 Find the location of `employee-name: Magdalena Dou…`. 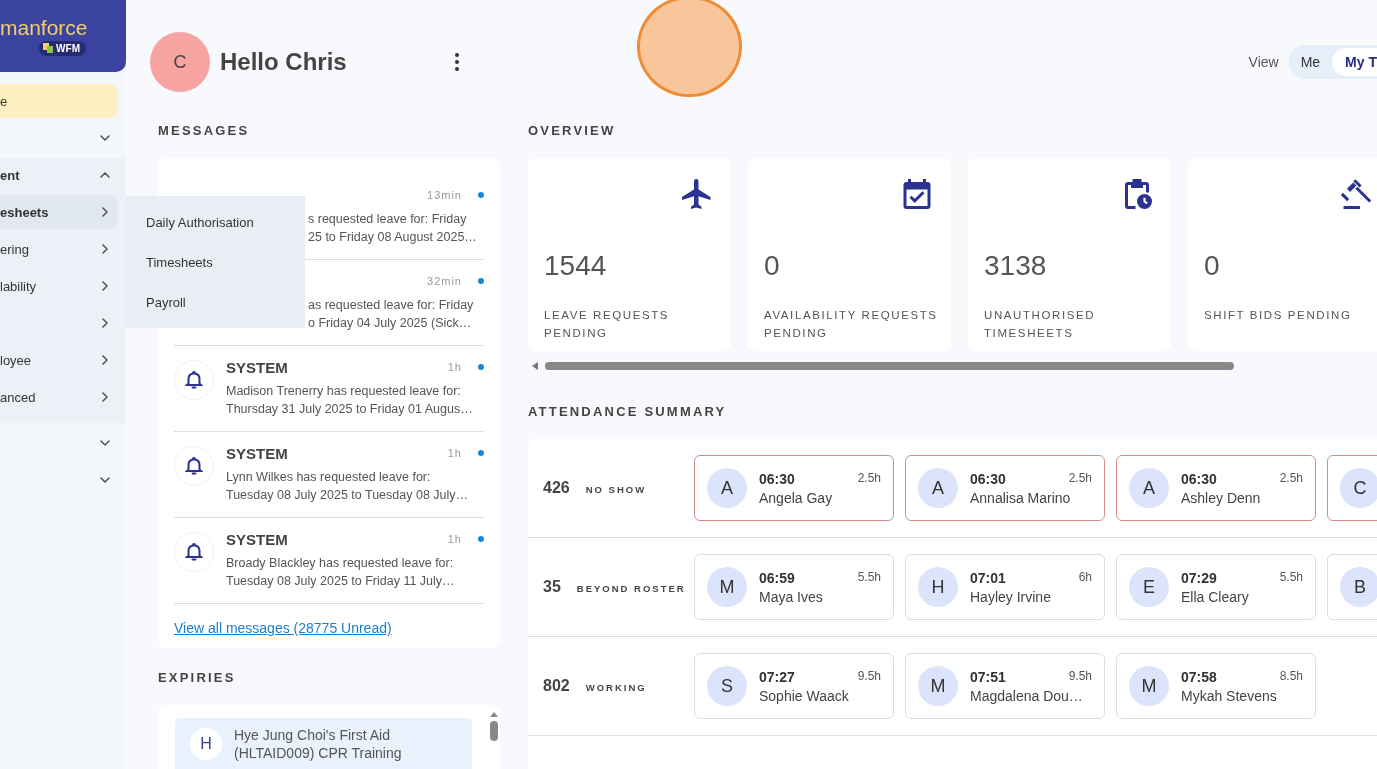

employee-name: Magdalena Dou… is located at coordinates (1027, 695).